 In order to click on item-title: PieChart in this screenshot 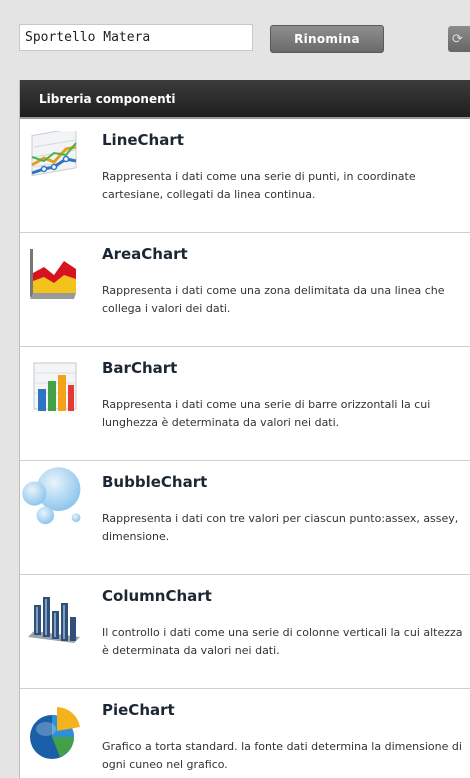, I will do `click(138, 710)`.